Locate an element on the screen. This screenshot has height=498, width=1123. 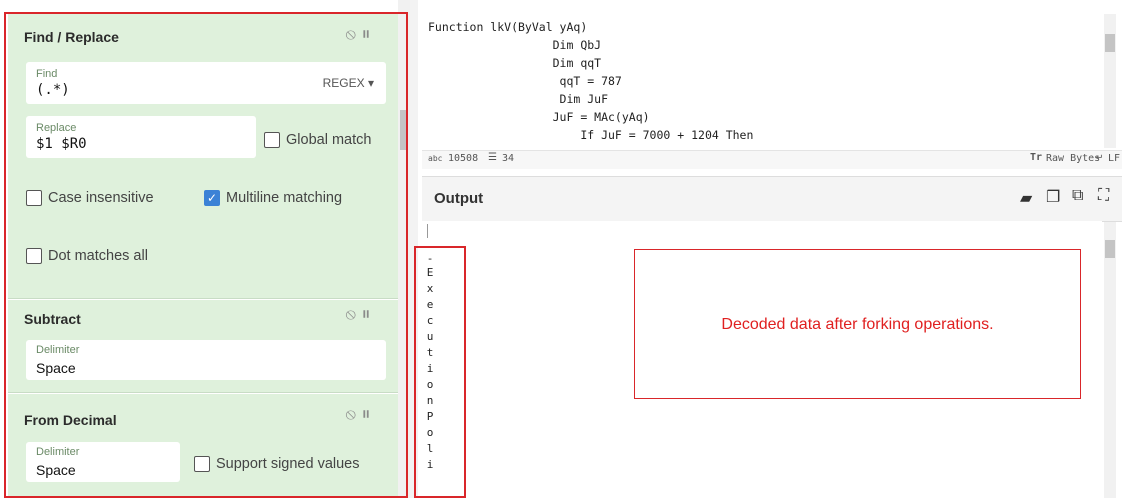
eol-icon: ↵ is located at coordinates (1099, 156).